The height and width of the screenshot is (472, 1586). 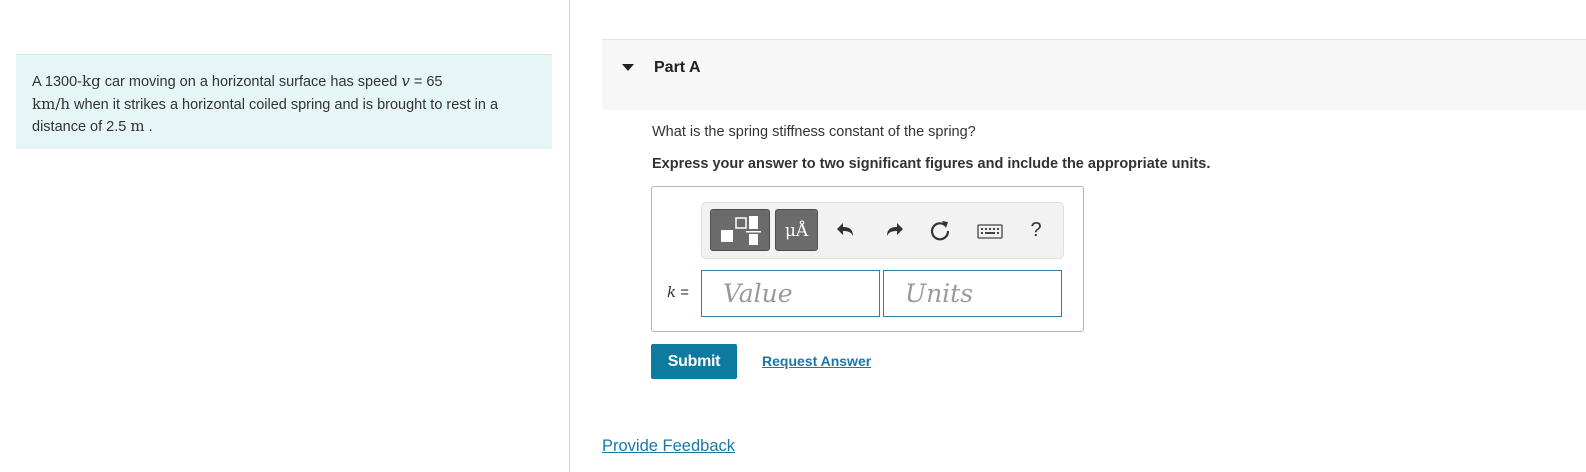 What do you see at coordinates (57, 82) in the screenshot?
I see `problem-text-1: A 1300-` at bounding box center [57, 82].